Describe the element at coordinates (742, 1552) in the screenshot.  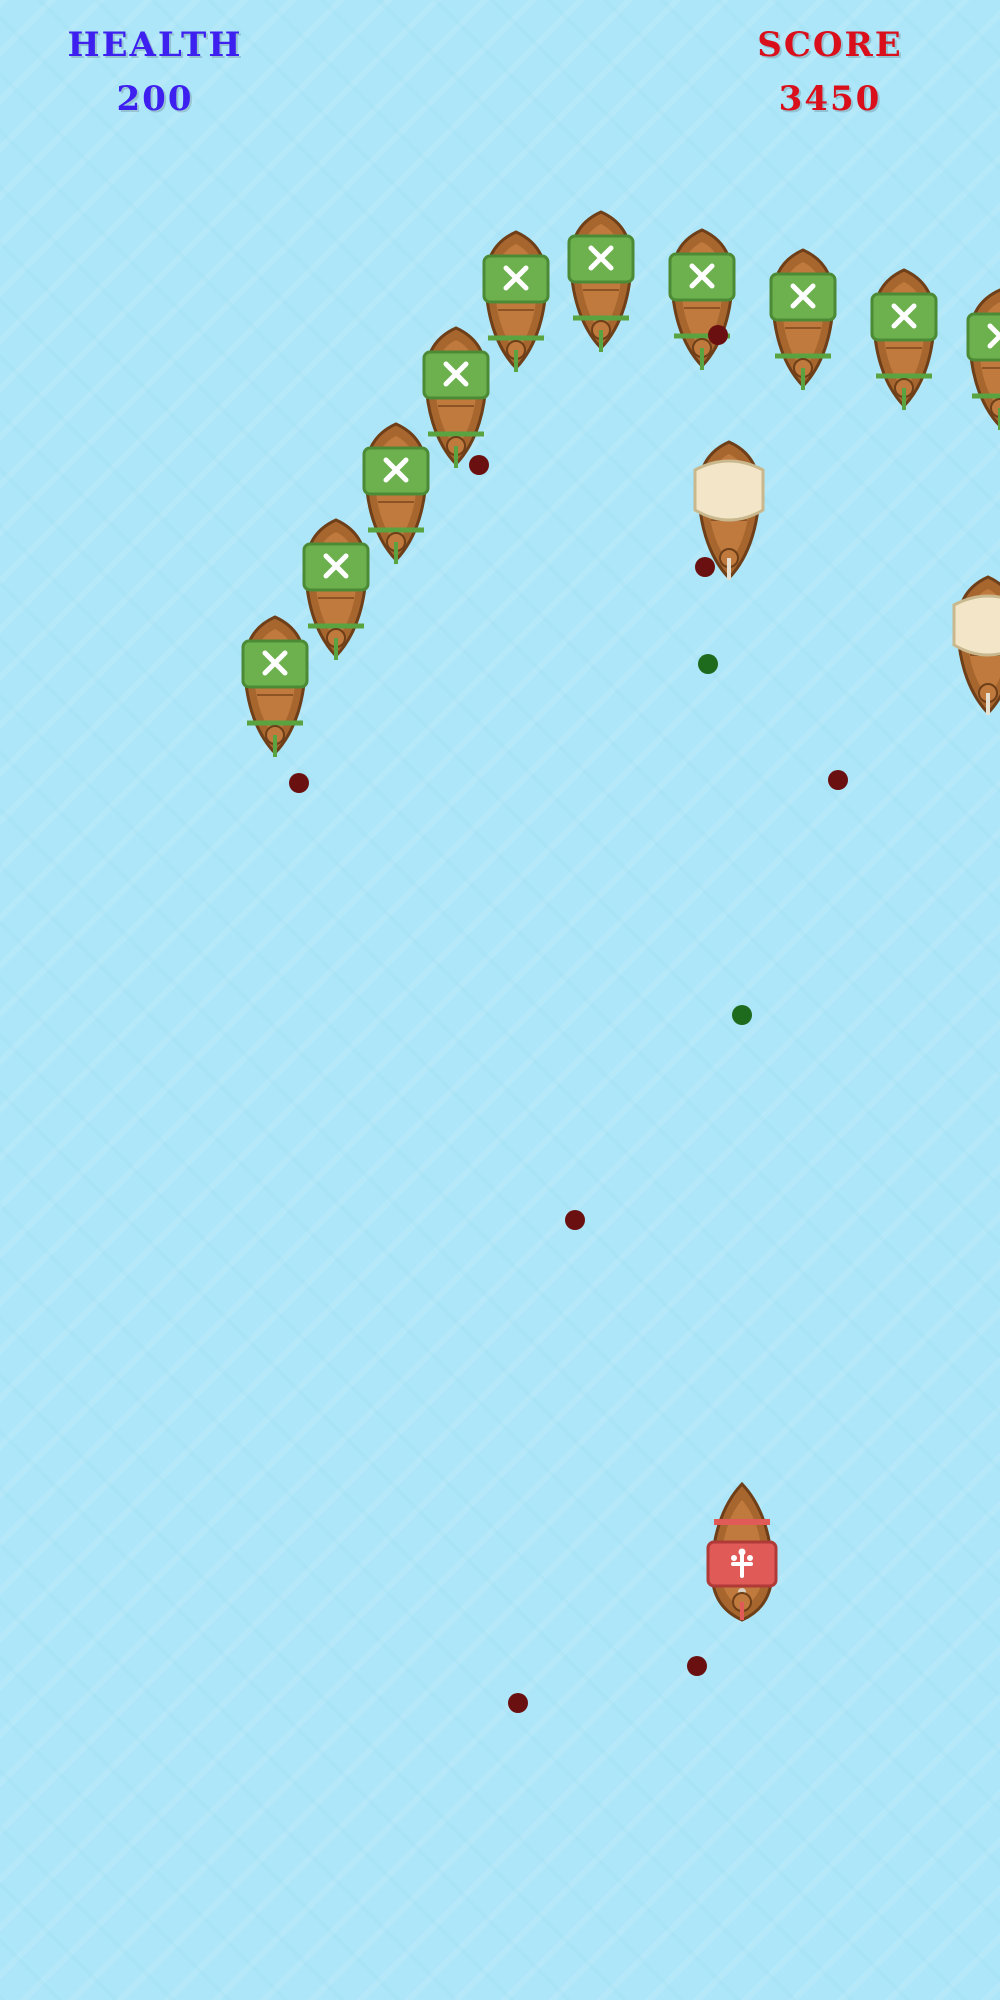
I see `player-ship` at that location.